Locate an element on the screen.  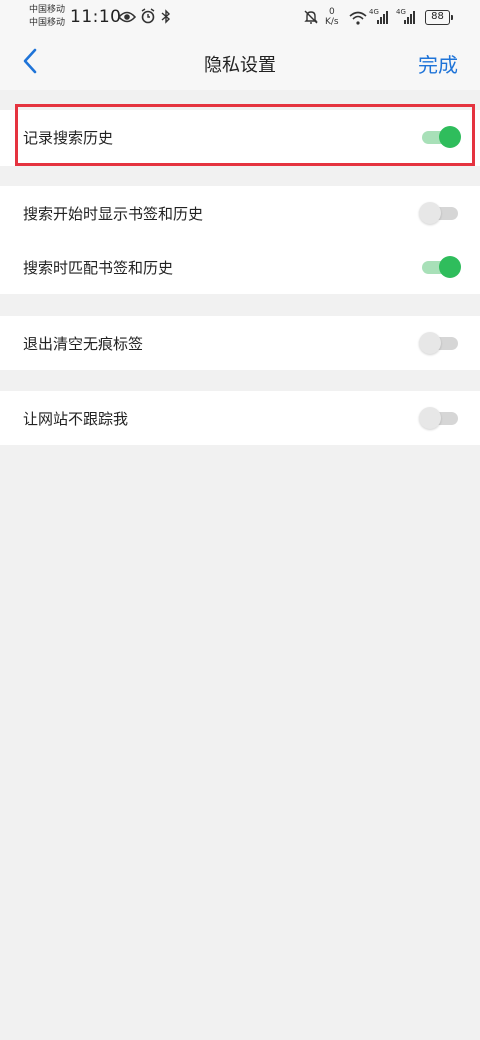
show-bookmarks-history-toggle is located at coordinates (438, 213).